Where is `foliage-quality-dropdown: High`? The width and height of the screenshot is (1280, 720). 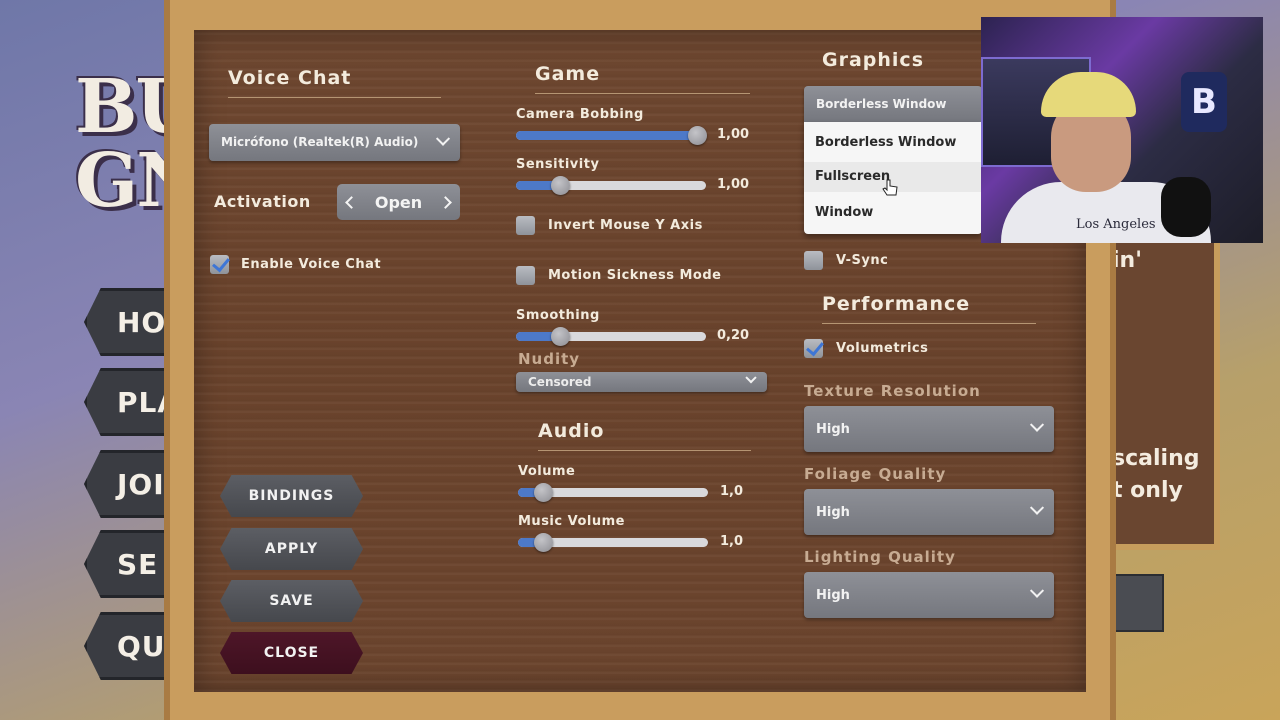 foliage-quality-dropdown: High is located at coordinates (929, 512).